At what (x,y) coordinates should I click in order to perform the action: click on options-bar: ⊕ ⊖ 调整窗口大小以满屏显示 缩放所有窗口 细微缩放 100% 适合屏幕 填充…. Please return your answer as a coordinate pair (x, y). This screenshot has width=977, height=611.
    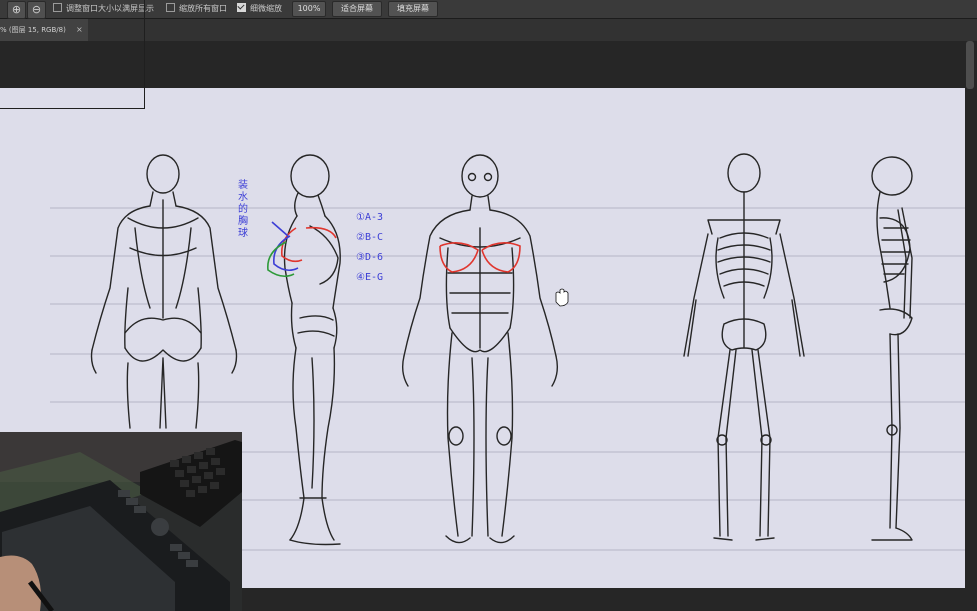
    Looking at the image, I should click on (488, 9).